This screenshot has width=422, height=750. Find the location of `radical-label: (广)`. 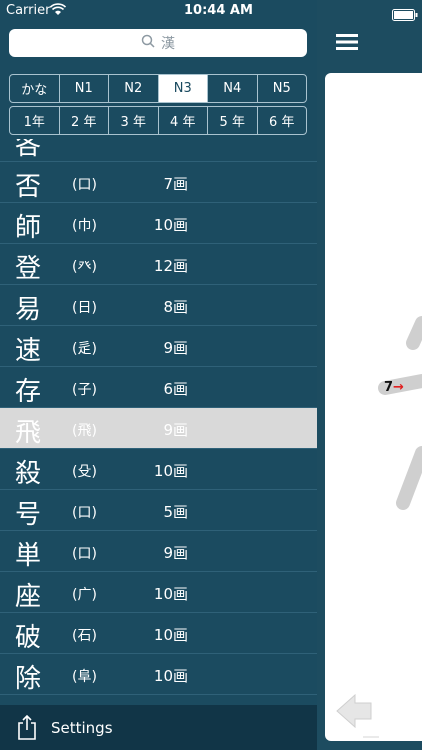

radical-label: (广) is located at coordinates (84, 595).